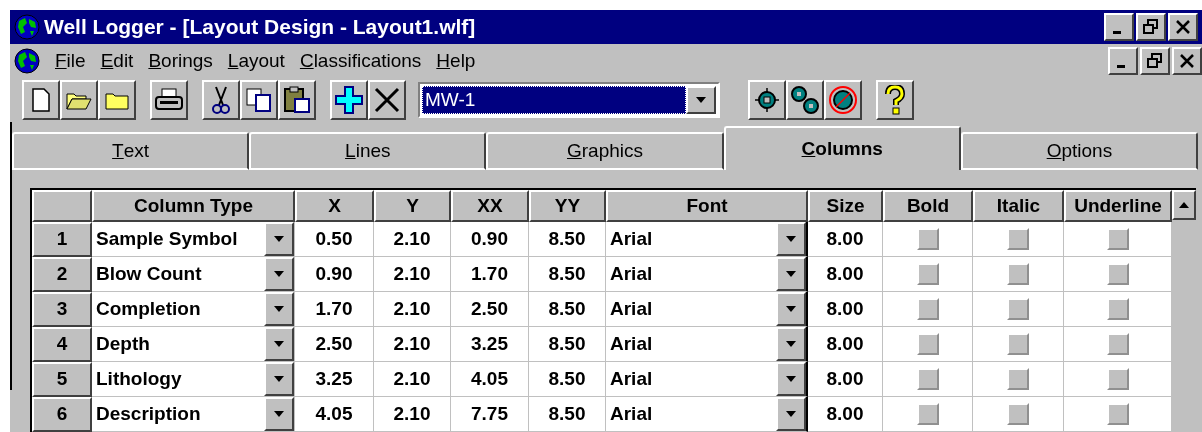  I want to click on tab: Columns, so click(842, 148).